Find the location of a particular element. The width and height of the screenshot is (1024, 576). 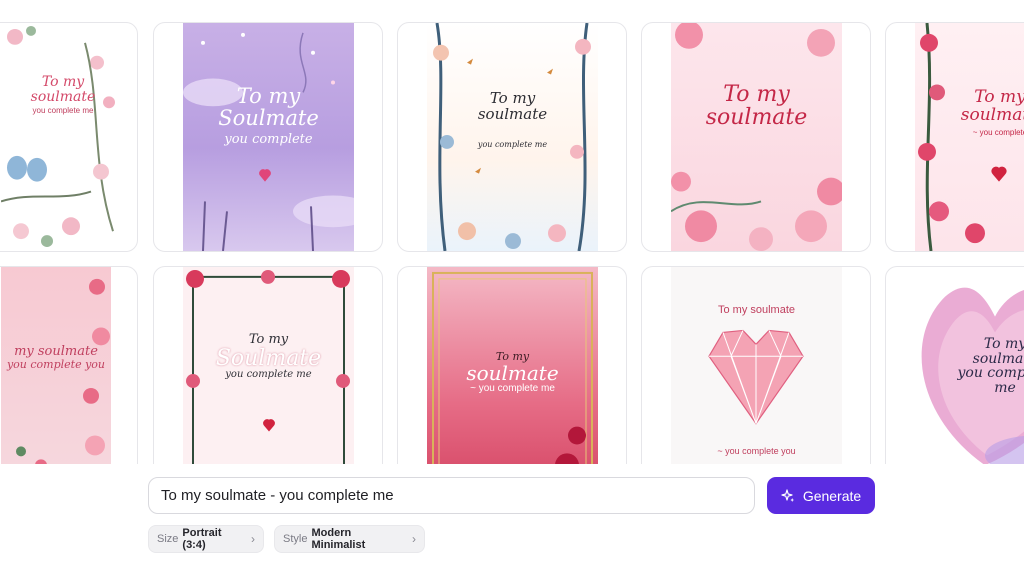

card-line: you complete you is located at coordinates (56, 364).